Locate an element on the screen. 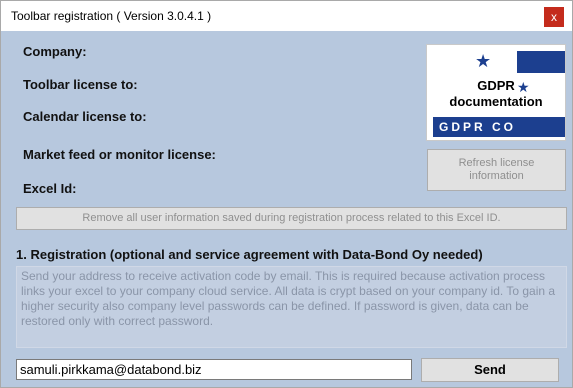 The width and height of the screenshot is (573, 388). calendar-license-label: Calendar license to: is located at coordinates (85, 116).